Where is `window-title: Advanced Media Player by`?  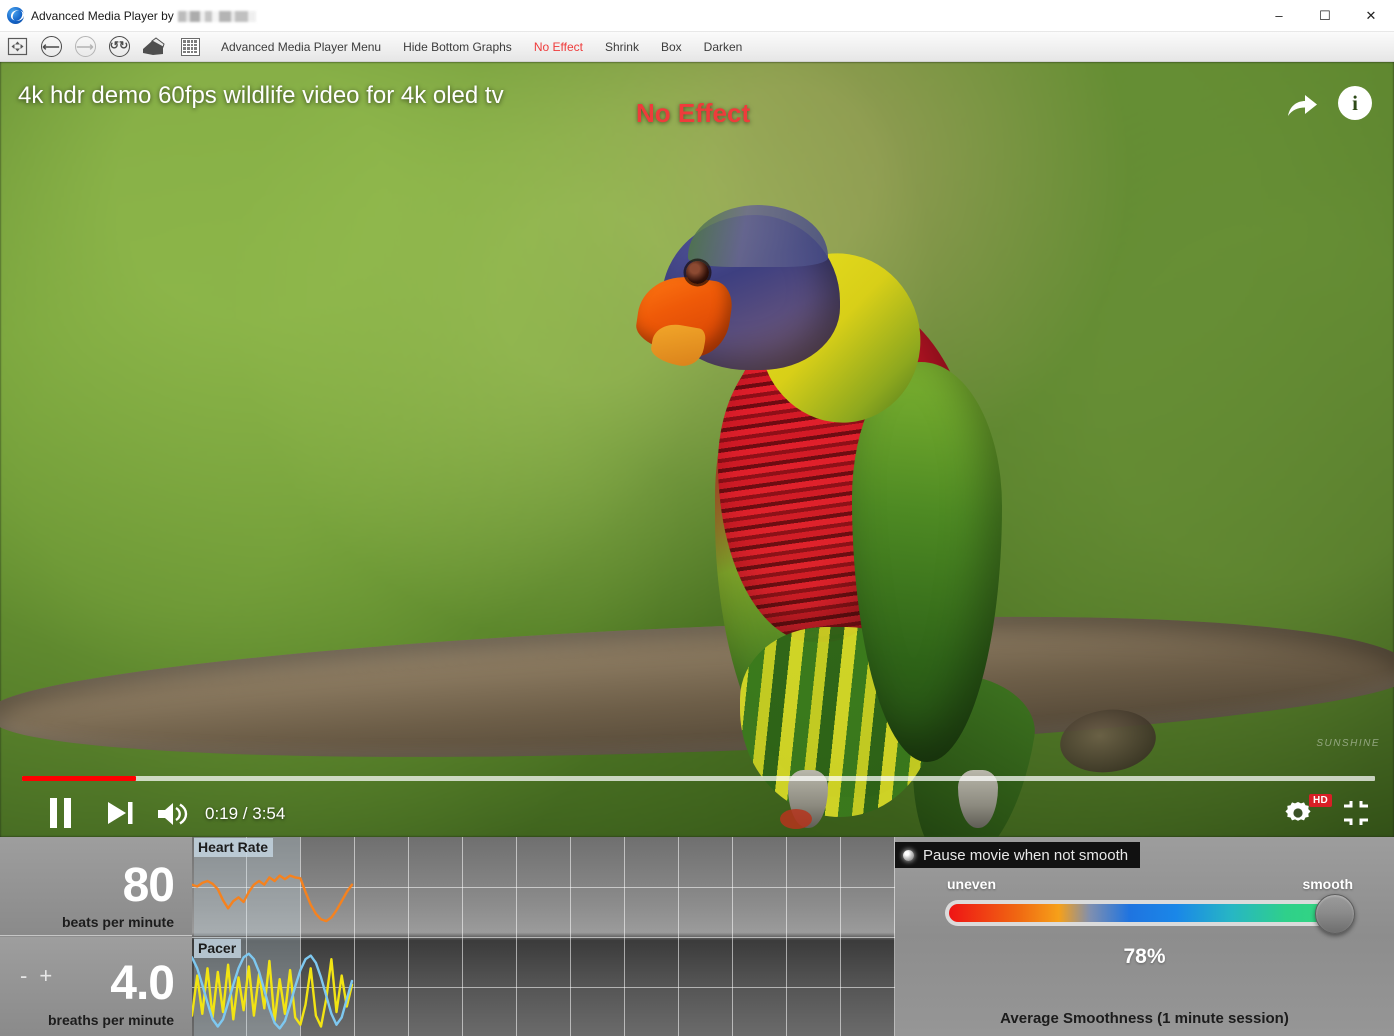 window-title: Advanced Media Player by is located at coordinates (102, 15).